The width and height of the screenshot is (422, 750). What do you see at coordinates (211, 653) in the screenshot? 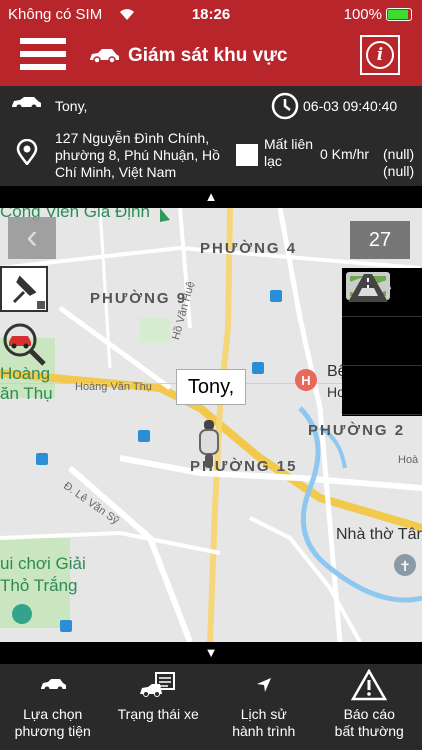
I see `expand-panel-button: ▼` at bounding box center [211, 653].